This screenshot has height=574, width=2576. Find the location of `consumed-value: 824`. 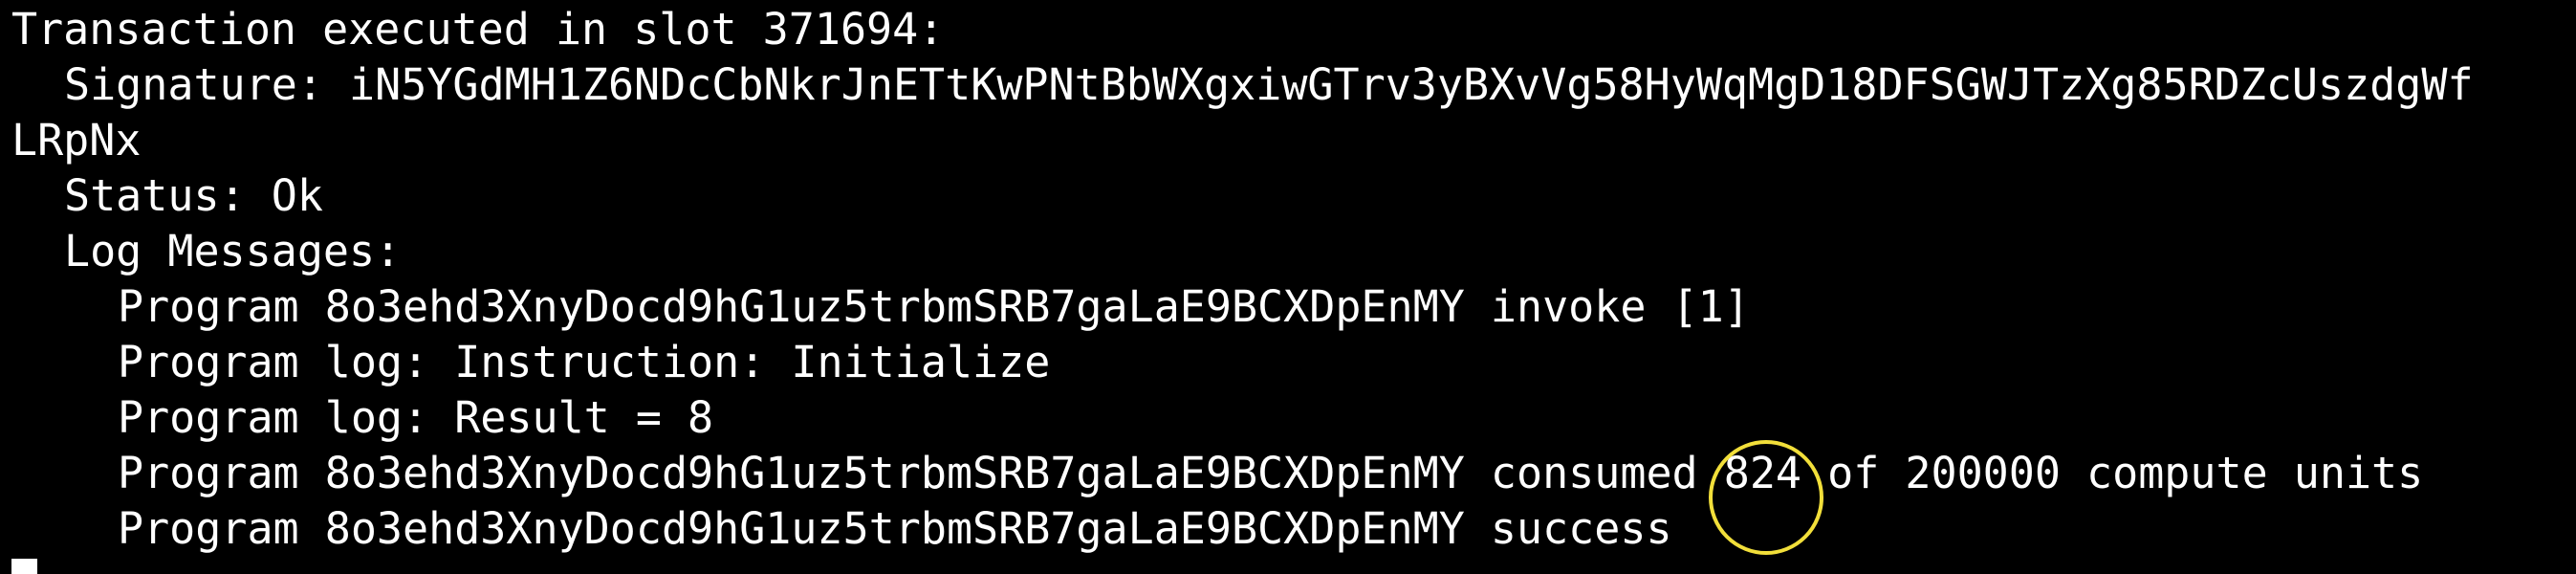

consumed-value: 824 is located at coordinates (1765, 497).